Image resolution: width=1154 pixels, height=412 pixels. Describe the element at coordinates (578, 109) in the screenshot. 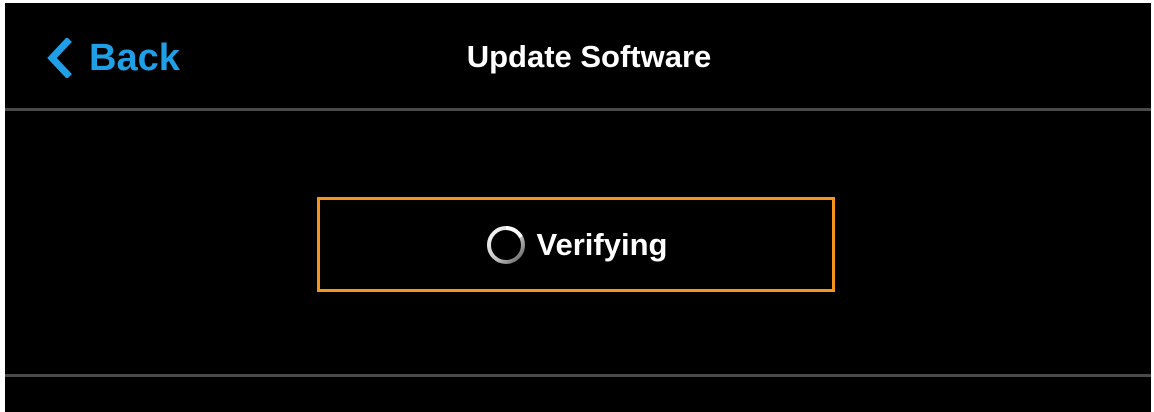

I see `header-divider` at that location.